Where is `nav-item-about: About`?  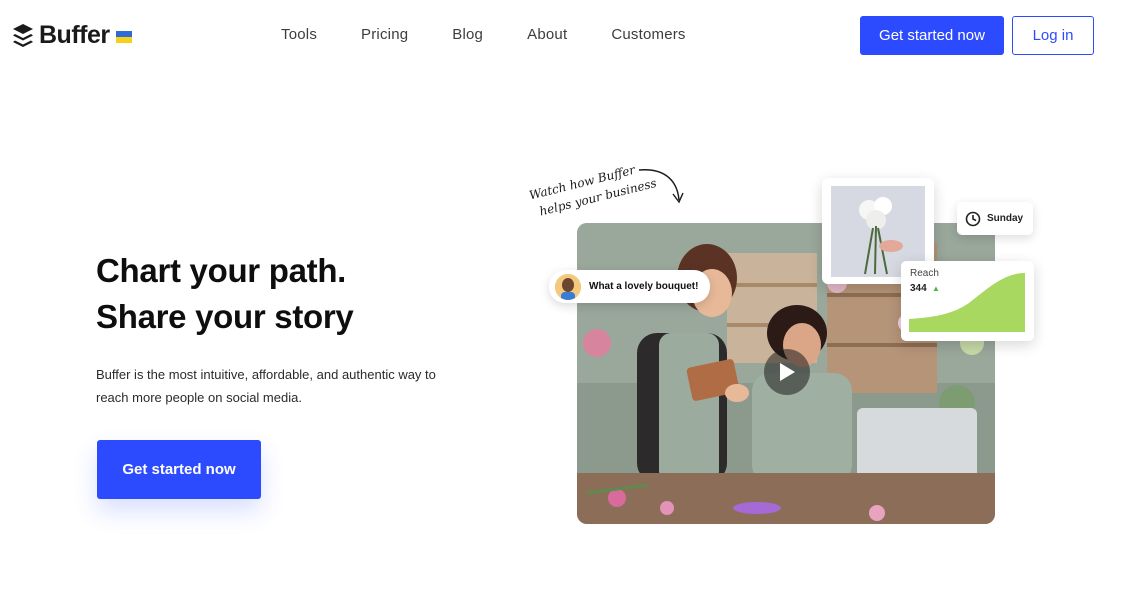 nav-item-about: About is located at coordinates (547, 34).